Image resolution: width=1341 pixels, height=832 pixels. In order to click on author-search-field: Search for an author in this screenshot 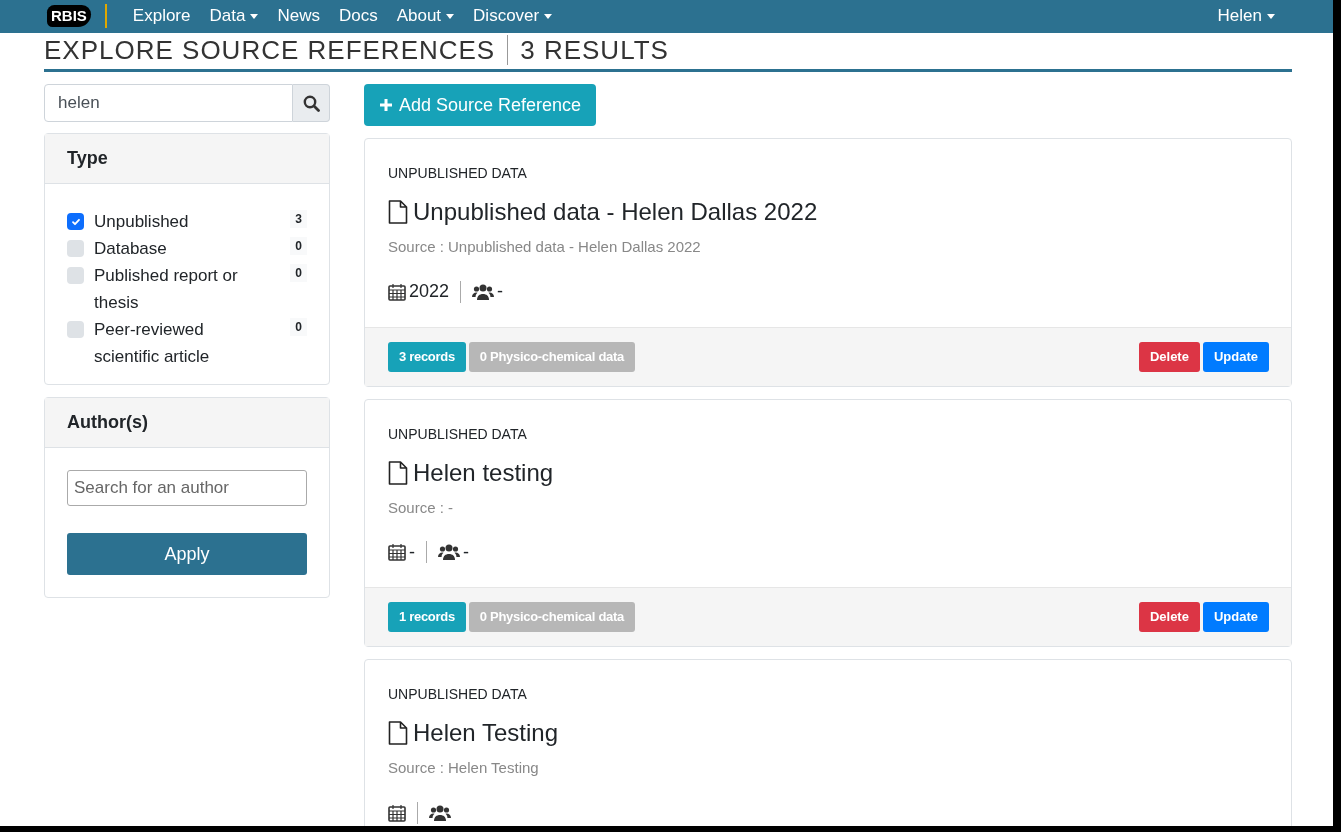, I will do `click(187, 488)`.